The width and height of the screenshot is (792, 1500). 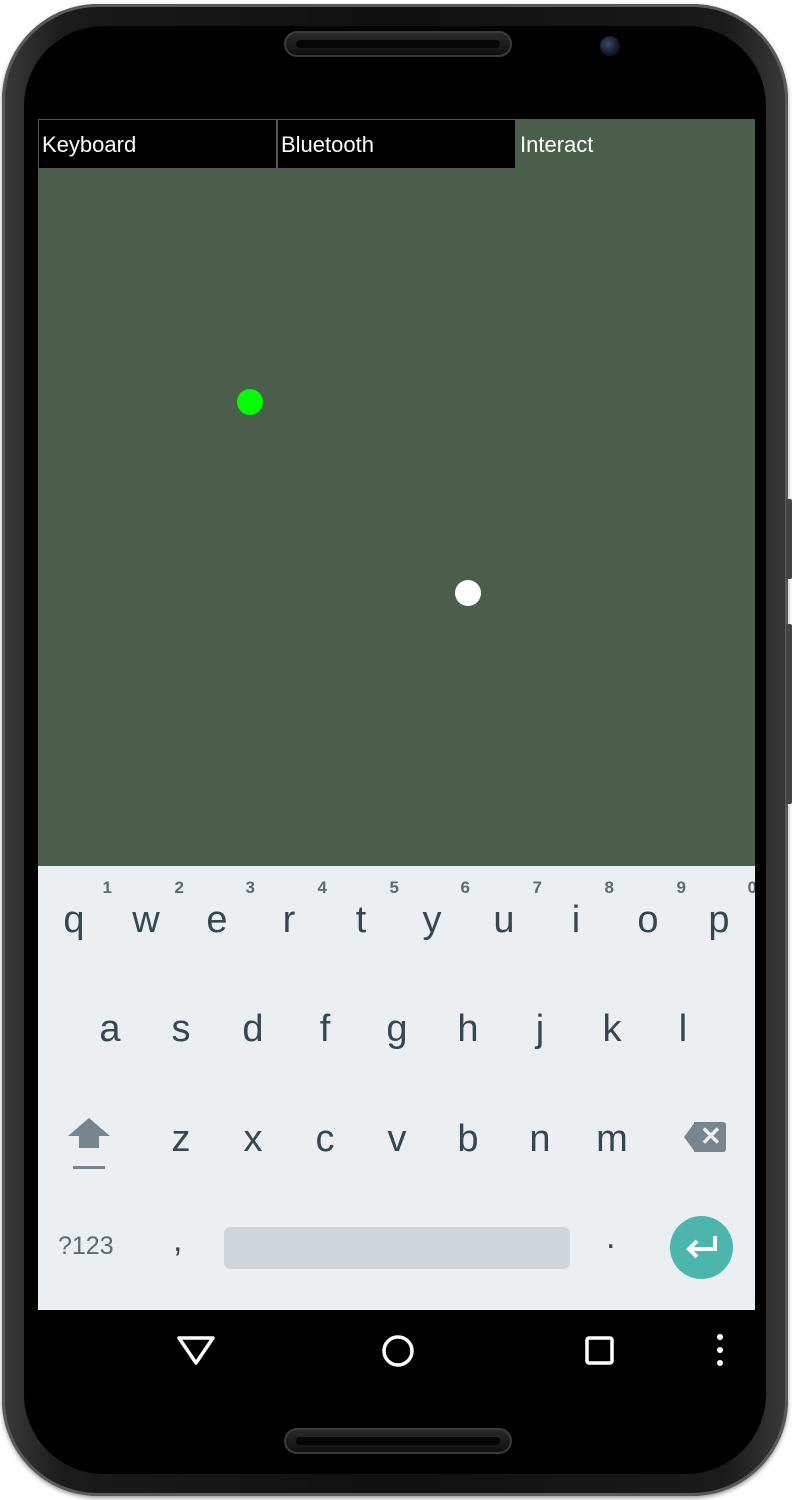 I want to click on key-b: b, so click(x=468, y=1139).